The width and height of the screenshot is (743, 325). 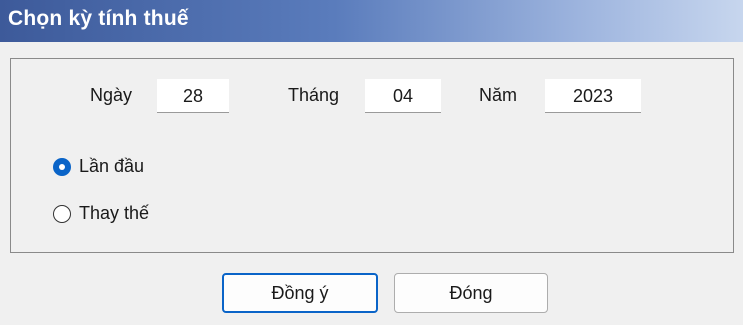 What do you see at coordinates (112, 166) in the screenshot?
I see `first-time-label: Lần đầu` at bounding box center [112, 166].